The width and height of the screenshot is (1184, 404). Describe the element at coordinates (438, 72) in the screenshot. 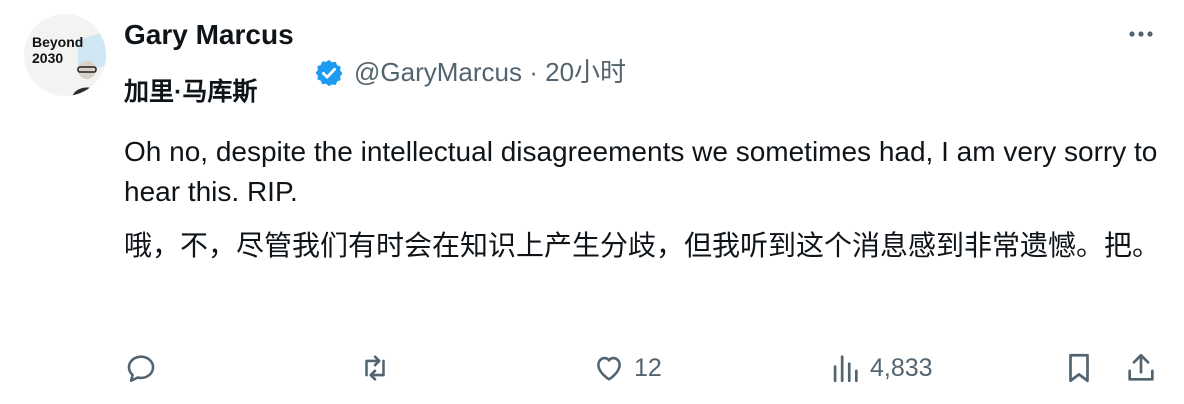

I see `author-handle: @GaryMarcus` at that location.